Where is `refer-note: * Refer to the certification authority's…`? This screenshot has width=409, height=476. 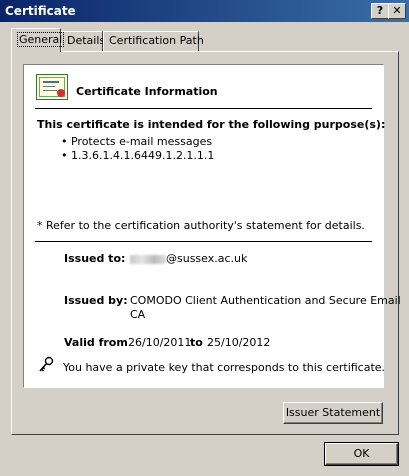
refer-note: * Refer to the certification authority's… is located at coordinates (201, 225).